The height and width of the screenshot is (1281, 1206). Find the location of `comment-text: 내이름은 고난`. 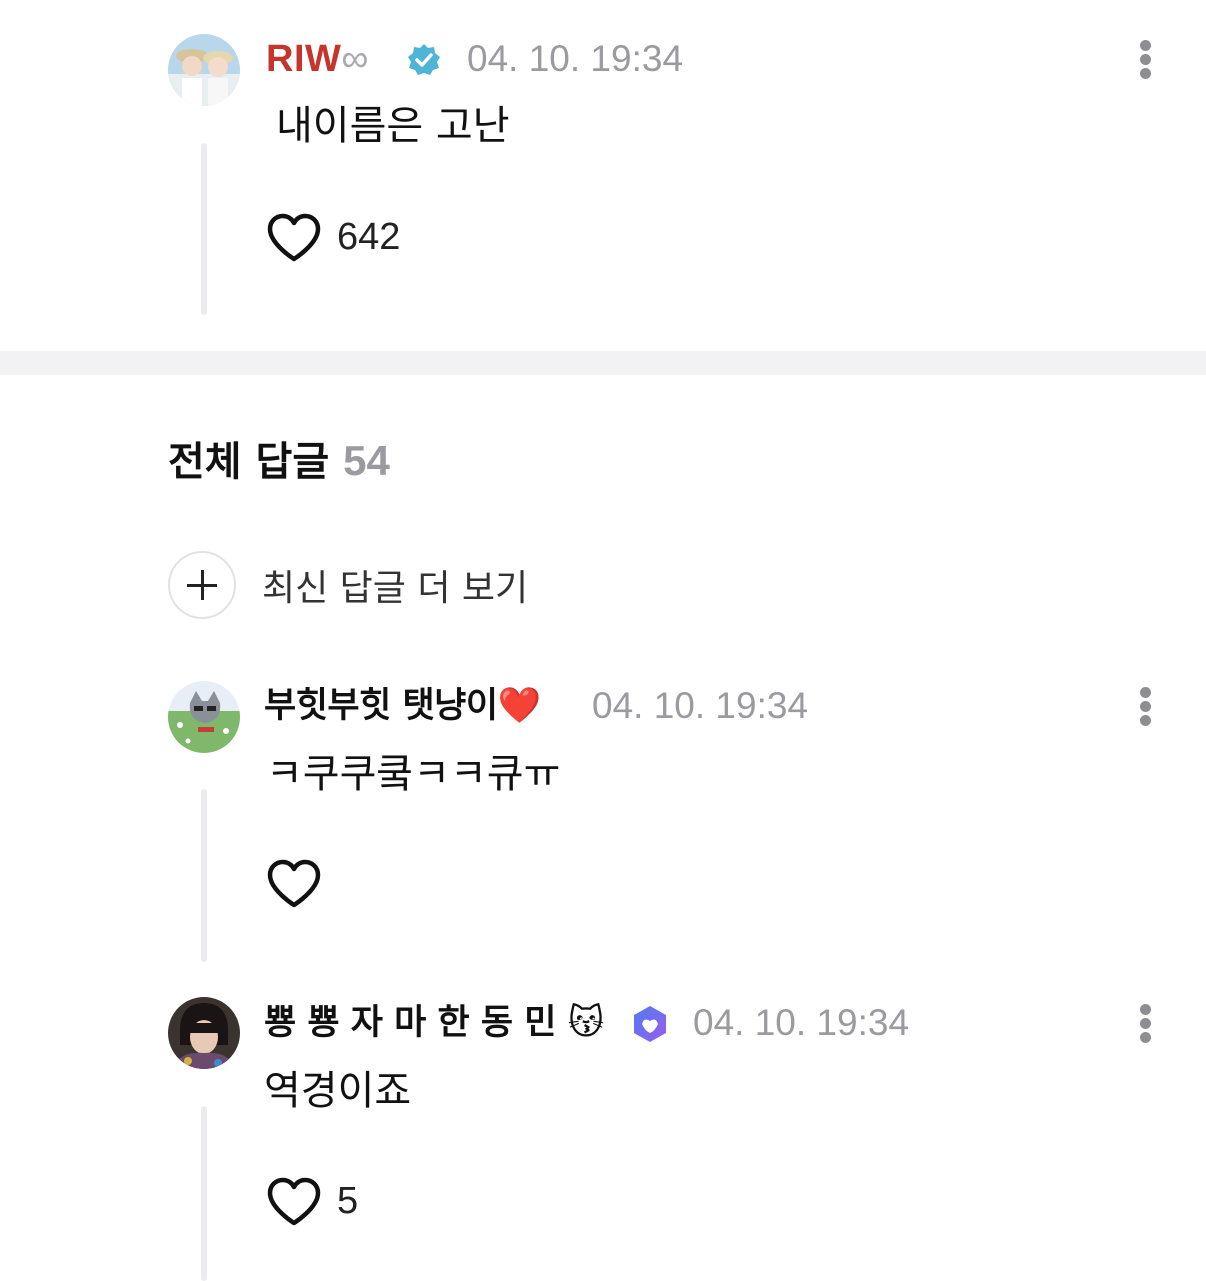

comment-text: 내이름은 고난 is located at coordinates (393, 126).